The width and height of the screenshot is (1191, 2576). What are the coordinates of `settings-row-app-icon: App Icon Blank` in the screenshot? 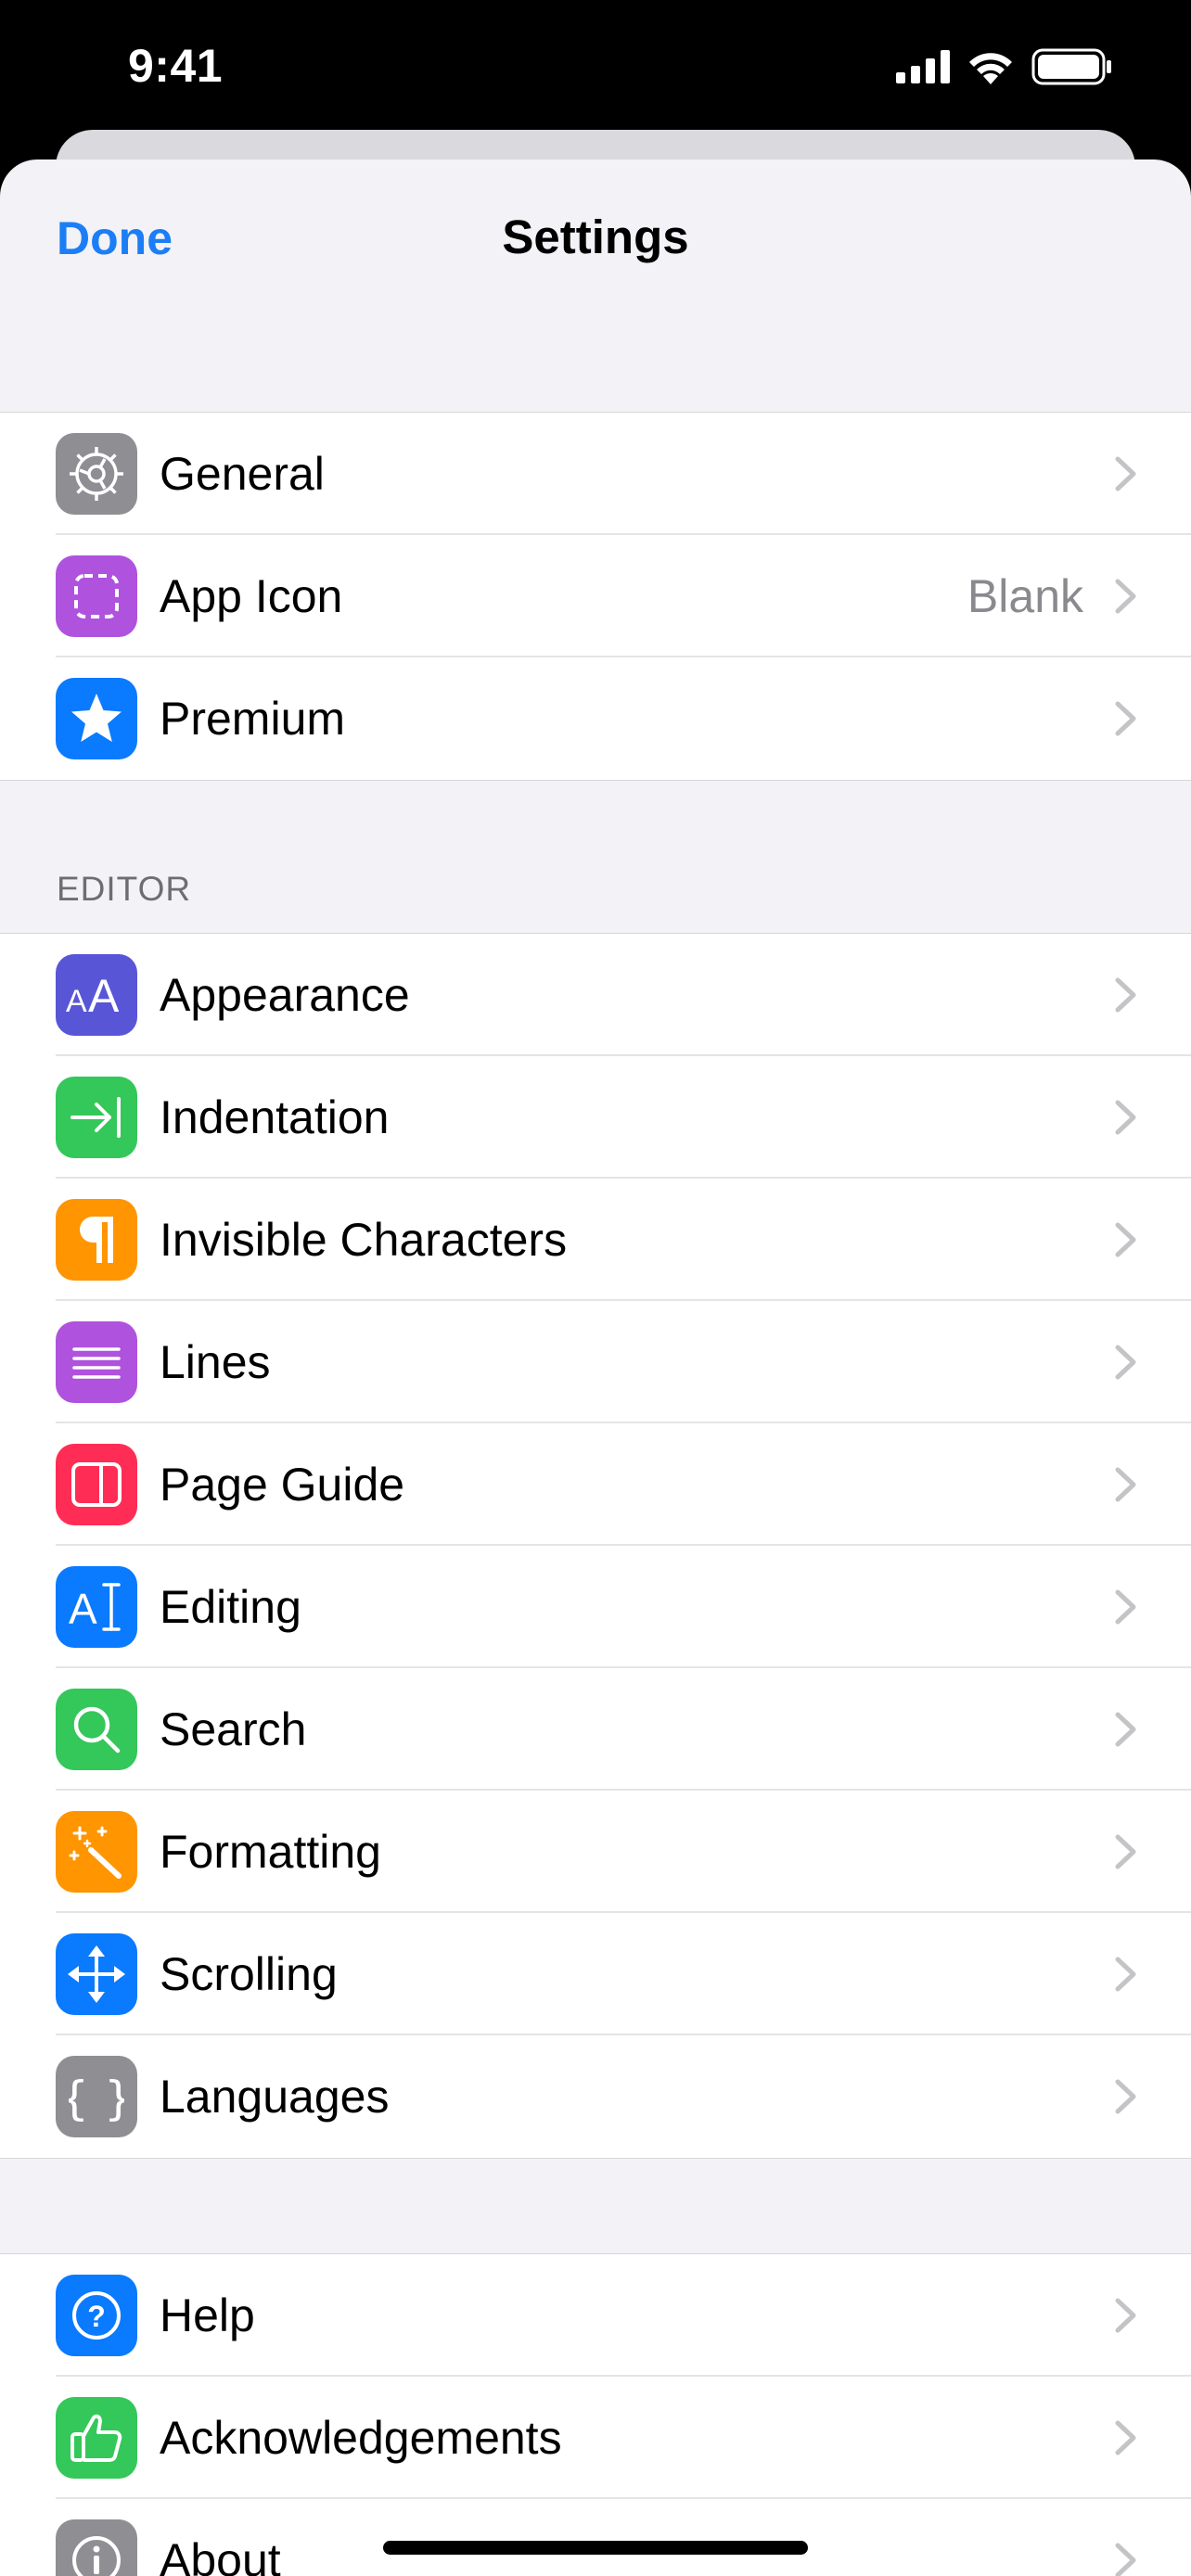 It's located at (595, 596).